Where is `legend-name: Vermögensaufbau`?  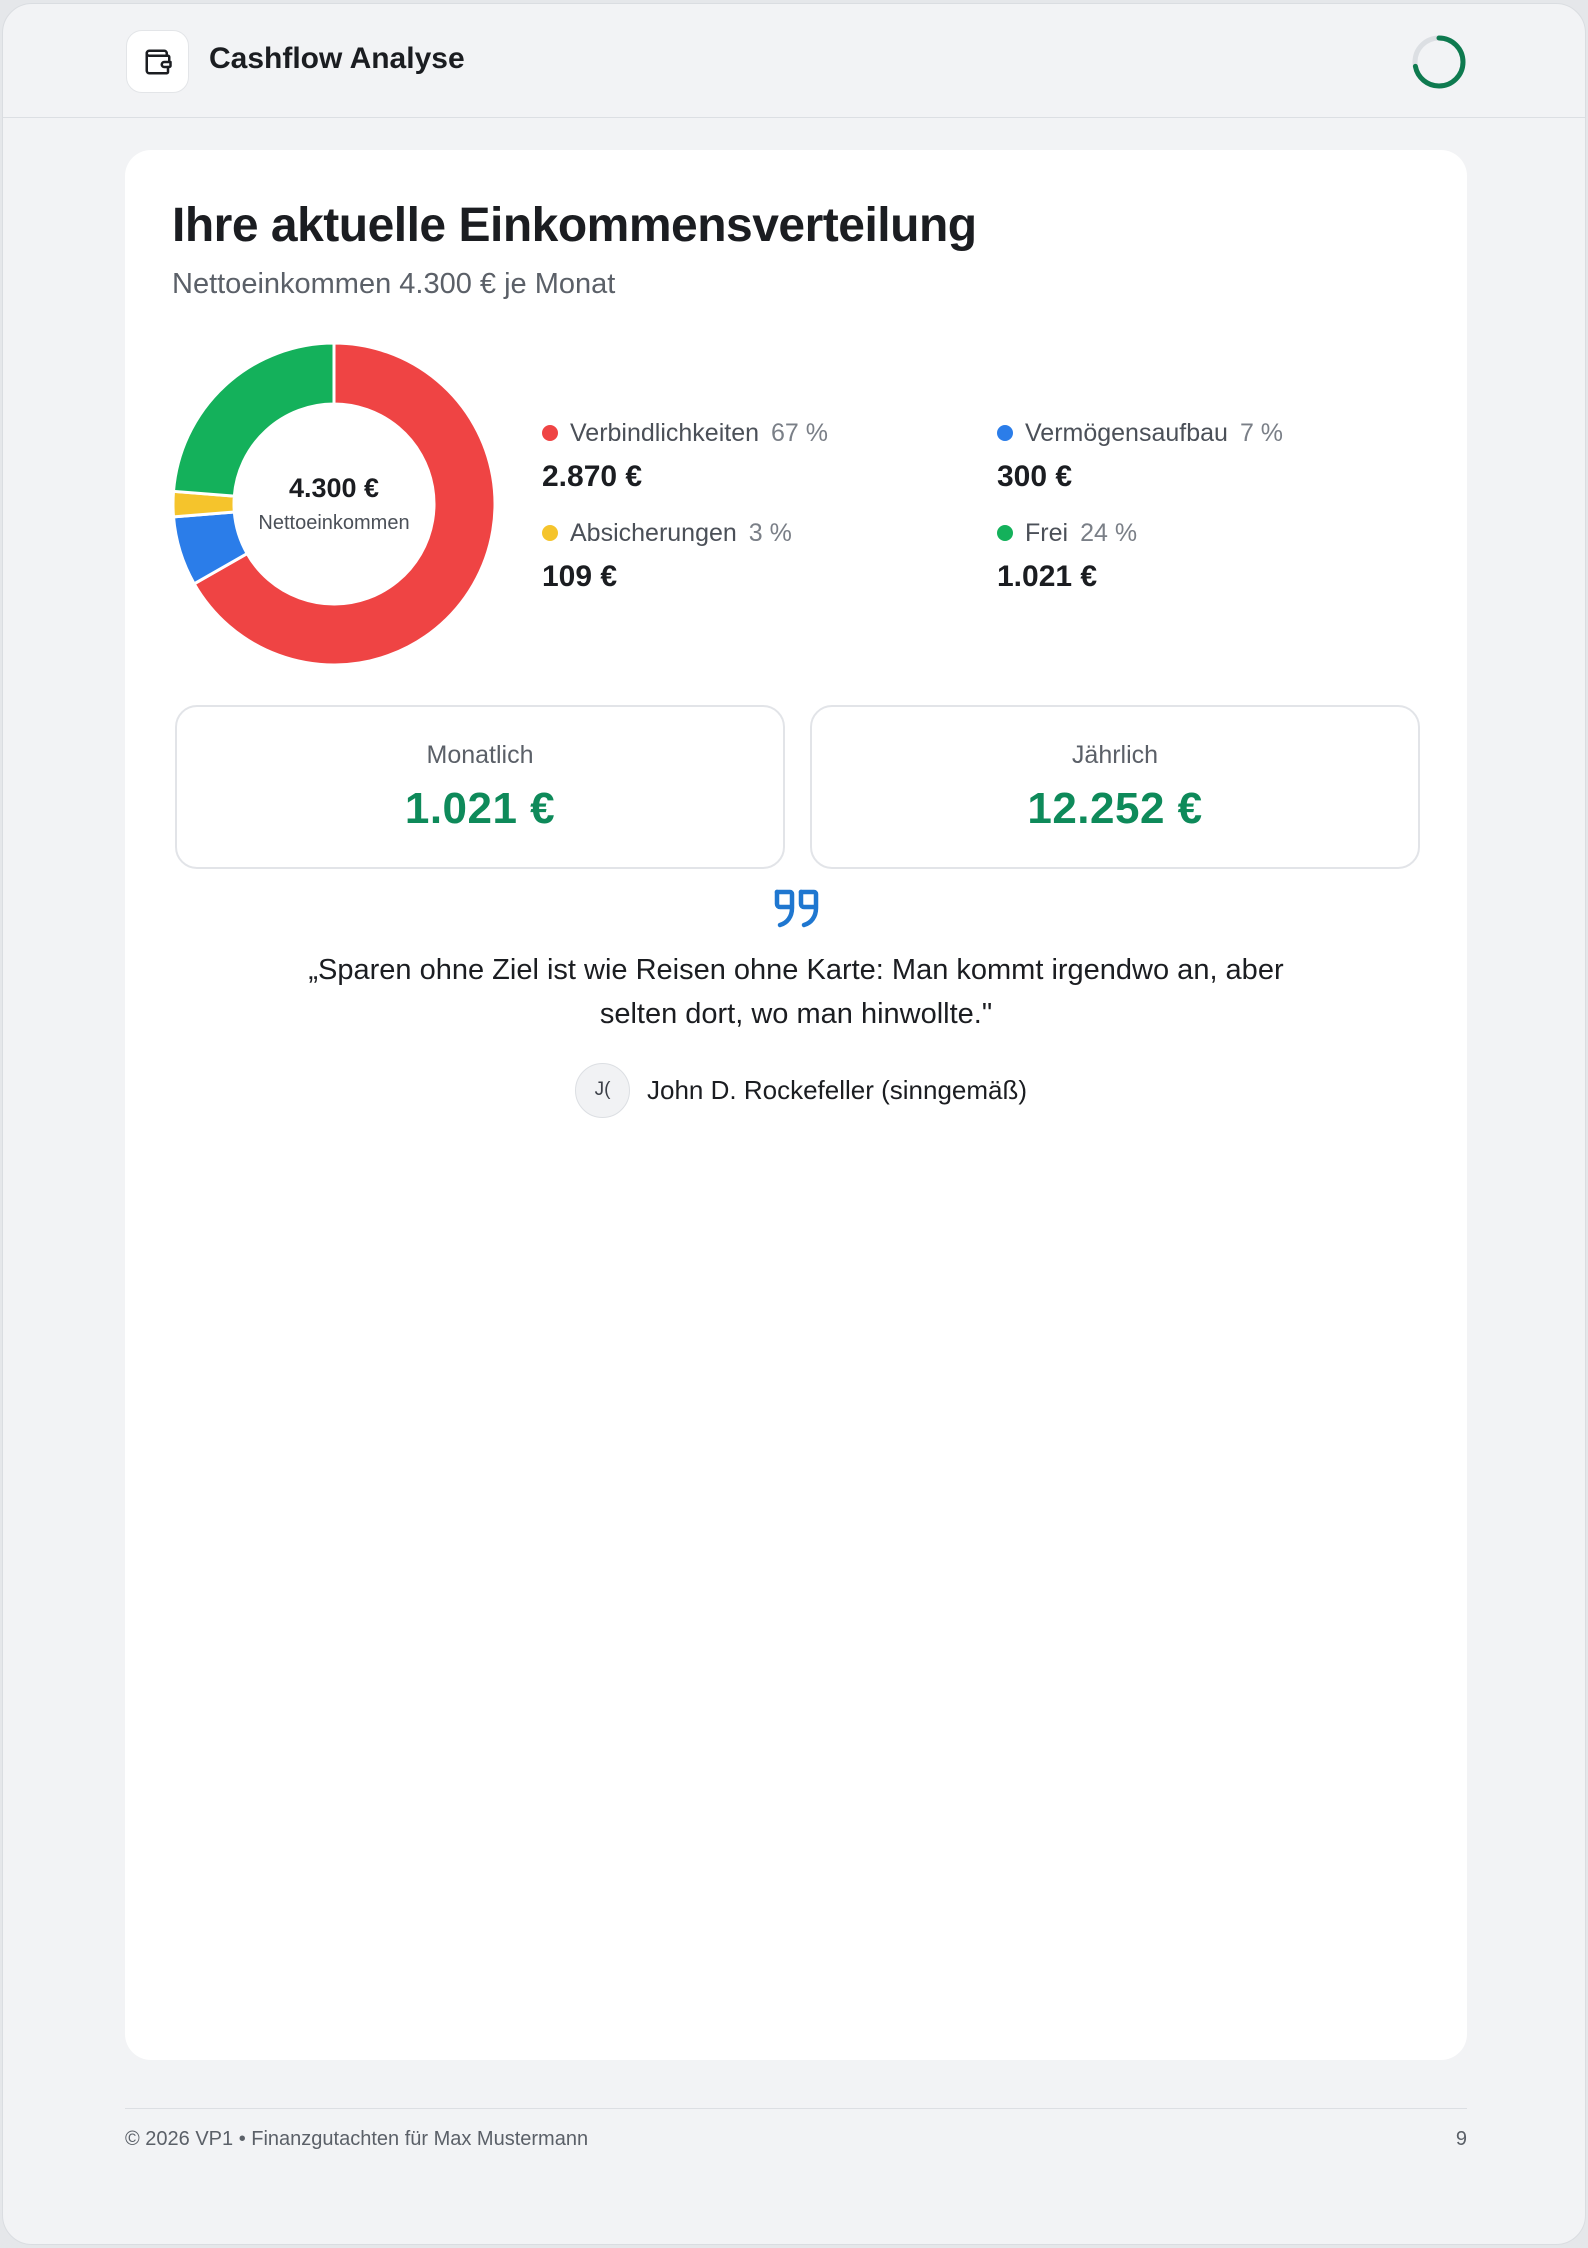
legend-name: Vermögensaufbau is located at coordinates (1126, 432).